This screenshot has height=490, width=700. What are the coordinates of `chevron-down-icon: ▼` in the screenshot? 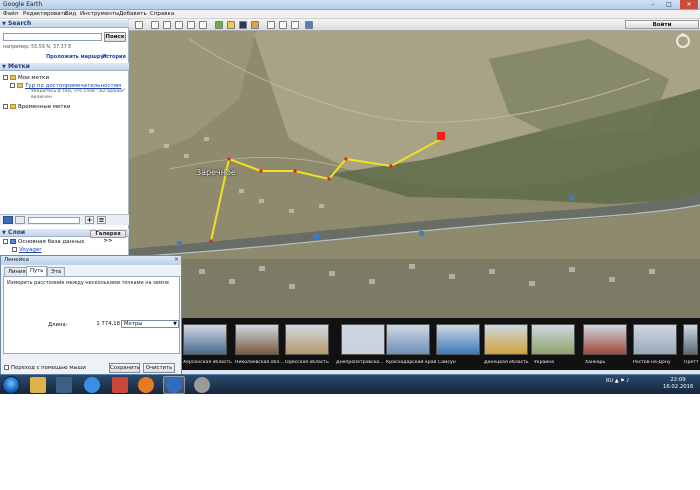 It's located at (175, 324).